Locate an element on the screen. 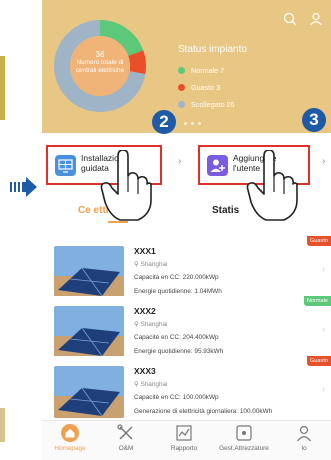 This screenshot has height=460, width=331. carousel-pager is located at coordinates (192, 123).